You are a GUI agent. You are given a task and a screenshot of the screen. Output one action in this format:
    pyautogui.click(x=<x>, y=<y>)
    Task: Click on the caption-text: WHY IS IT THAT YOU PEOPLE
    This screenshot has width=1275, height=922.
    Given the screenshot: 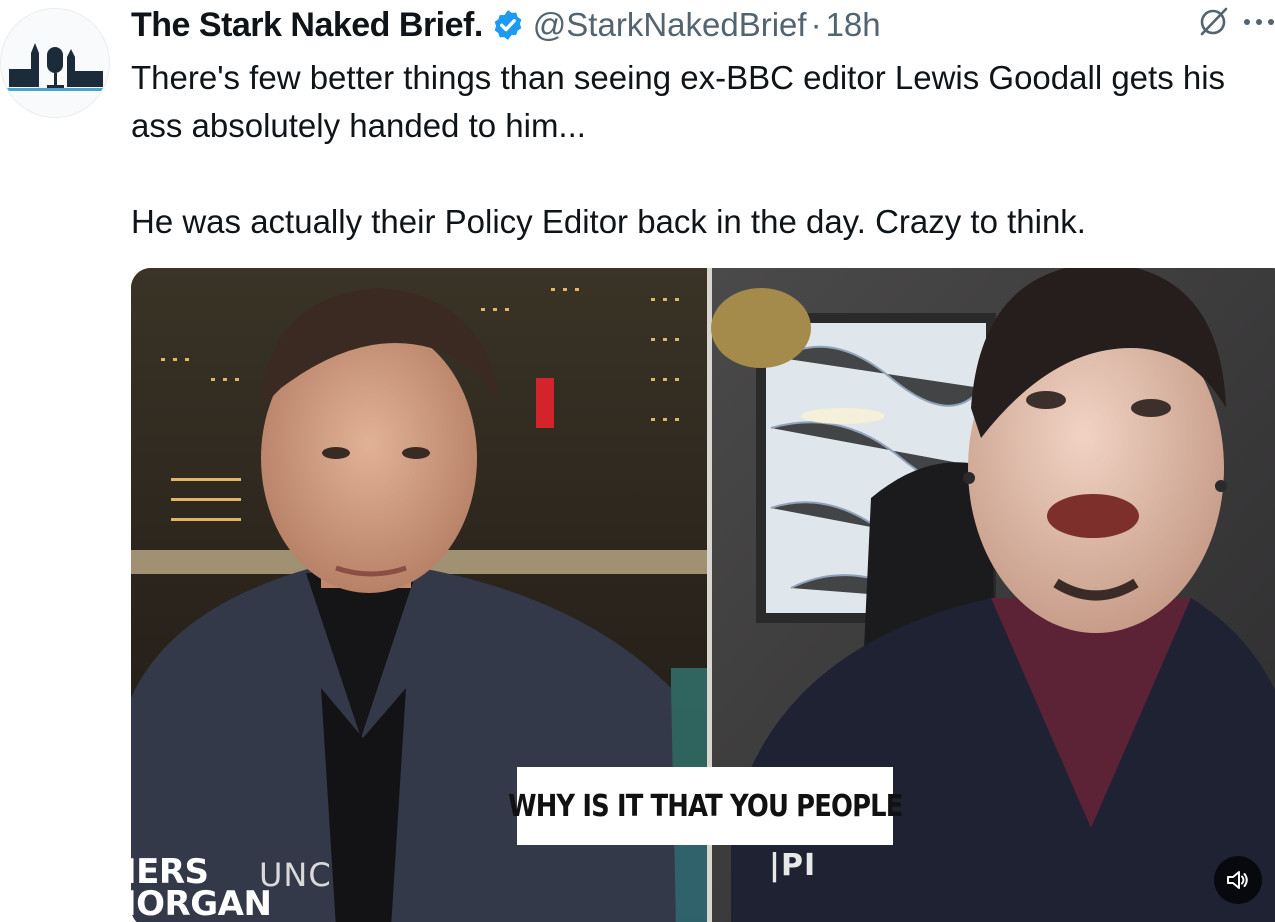 What is the action you would take?
    pyautogui.click(x=705, y=806)
    